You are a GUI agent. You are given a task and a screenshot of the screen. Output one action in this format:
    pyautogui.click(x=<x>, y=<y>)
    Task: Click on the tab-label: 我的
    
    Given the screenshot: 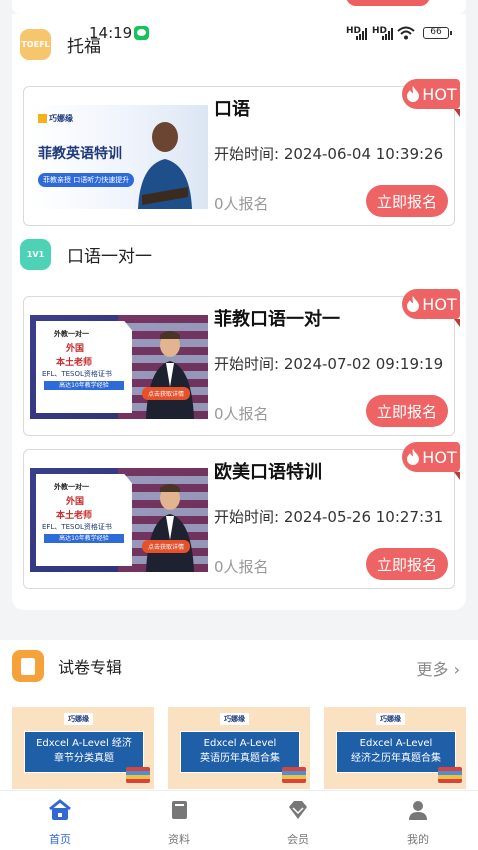 What is the action you would take?
    pyautogui.click(x=418, y=839)
    